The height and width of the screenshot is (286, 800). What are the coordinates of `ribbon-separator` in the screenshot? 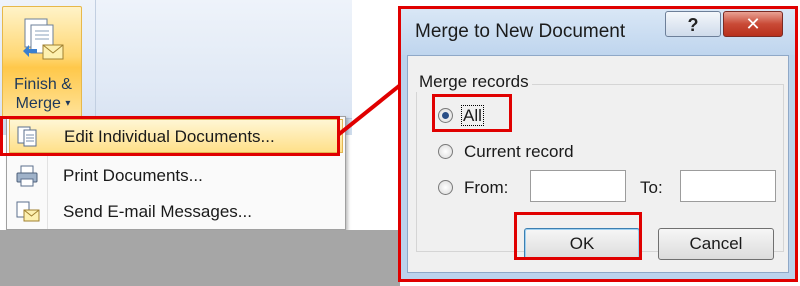 It's located at (95, 59).